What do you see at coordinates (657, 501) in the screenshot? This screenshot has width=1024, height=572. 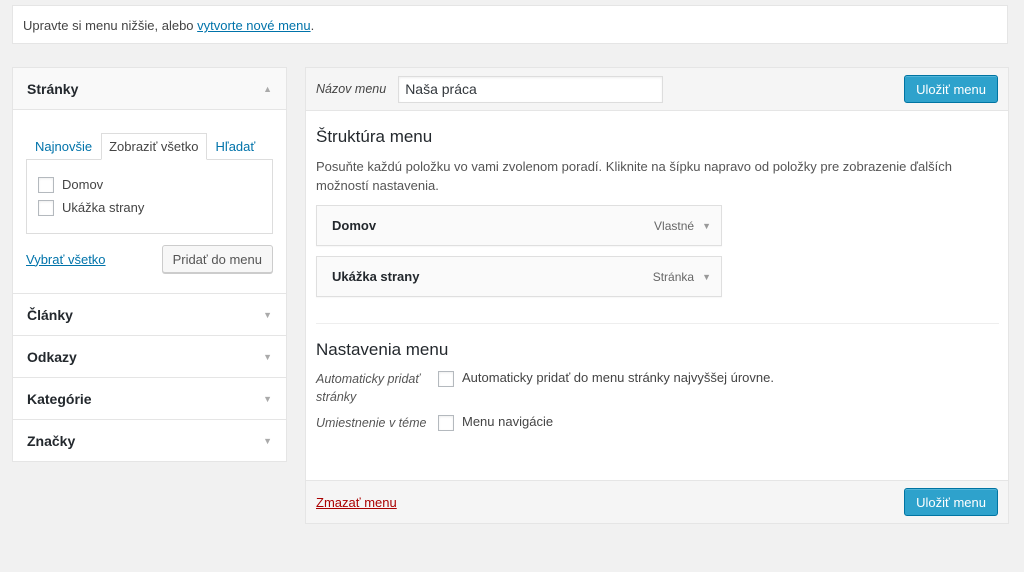 I see `menu-footer: Zmazať menu Uložiť menu` at bounding box center [657, 501].